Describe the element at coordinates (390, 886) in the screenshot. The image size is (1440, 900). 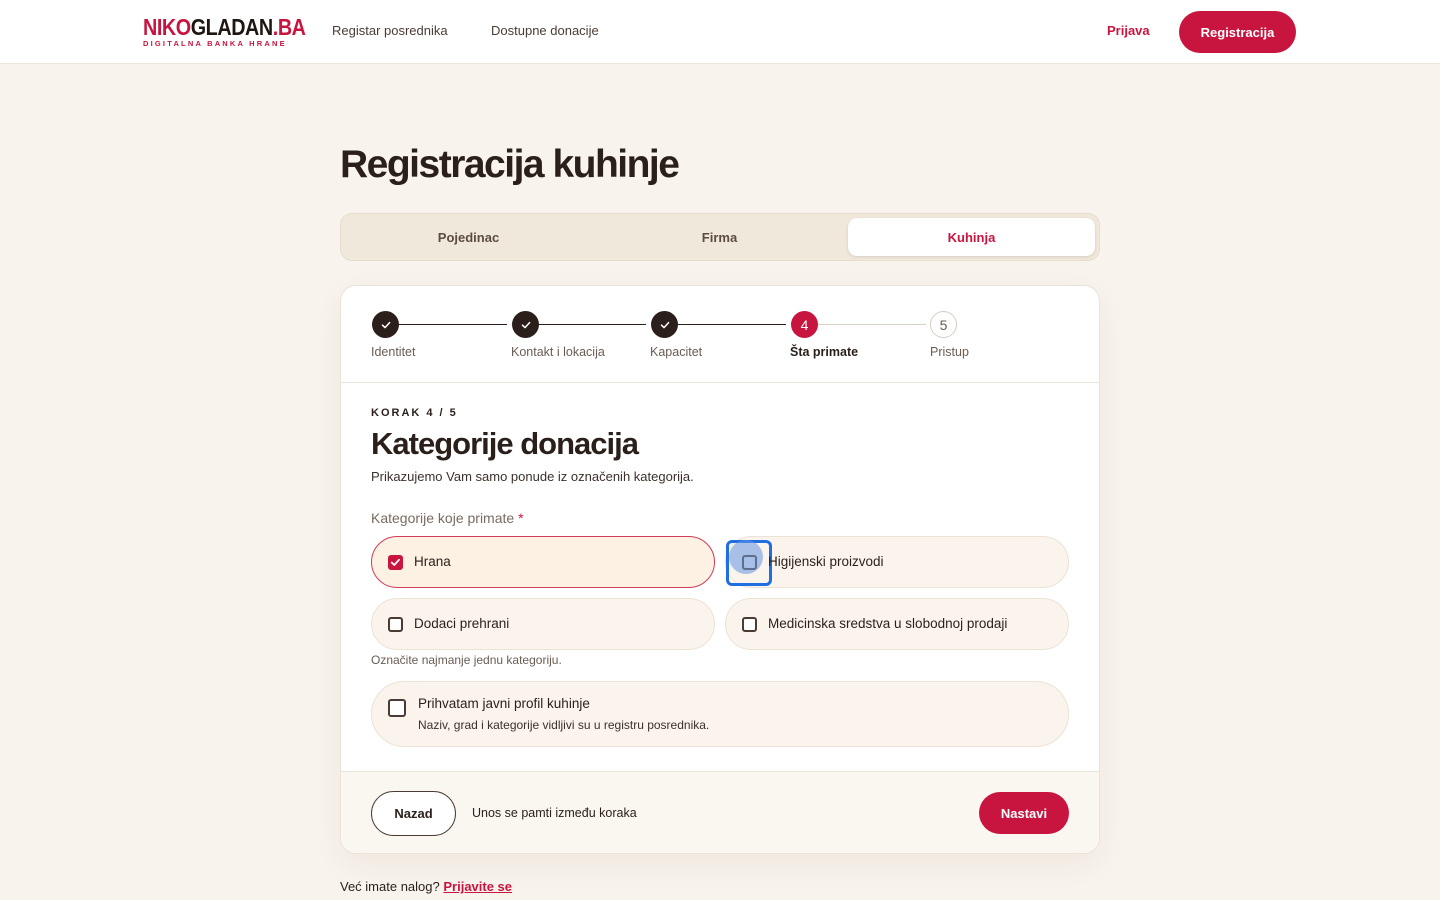
I see `login-prompt-text: Već imate nalog?` at that location.